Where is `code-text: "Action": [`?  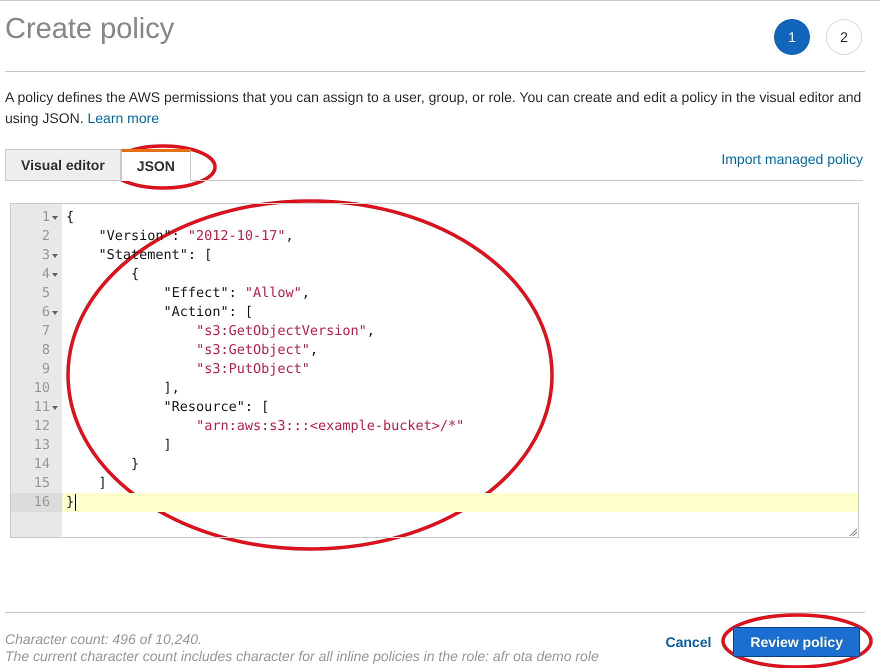 code-text: "Action": [ is located at coordinates (208, 312).